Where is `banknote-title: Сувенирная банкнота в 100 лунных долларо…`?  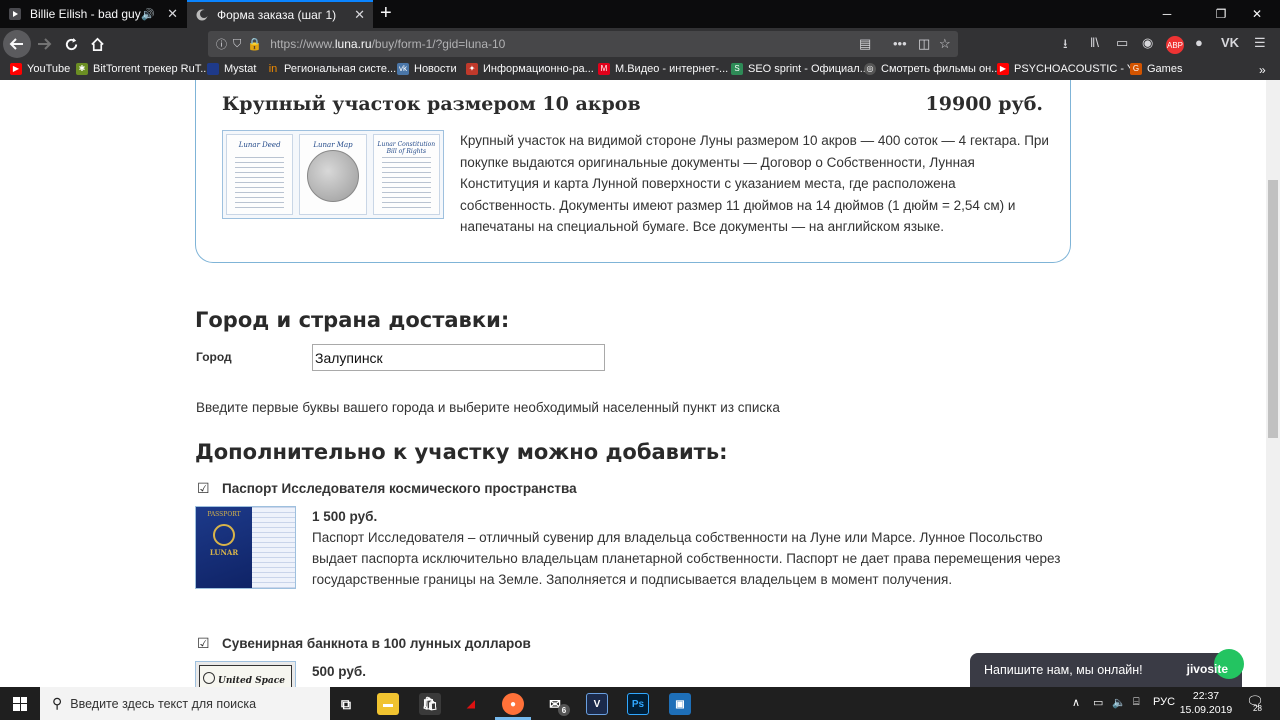 banknote-title: Сувенирная банкнота в 100 лунных долларо… is located at coordinates (376, 643).